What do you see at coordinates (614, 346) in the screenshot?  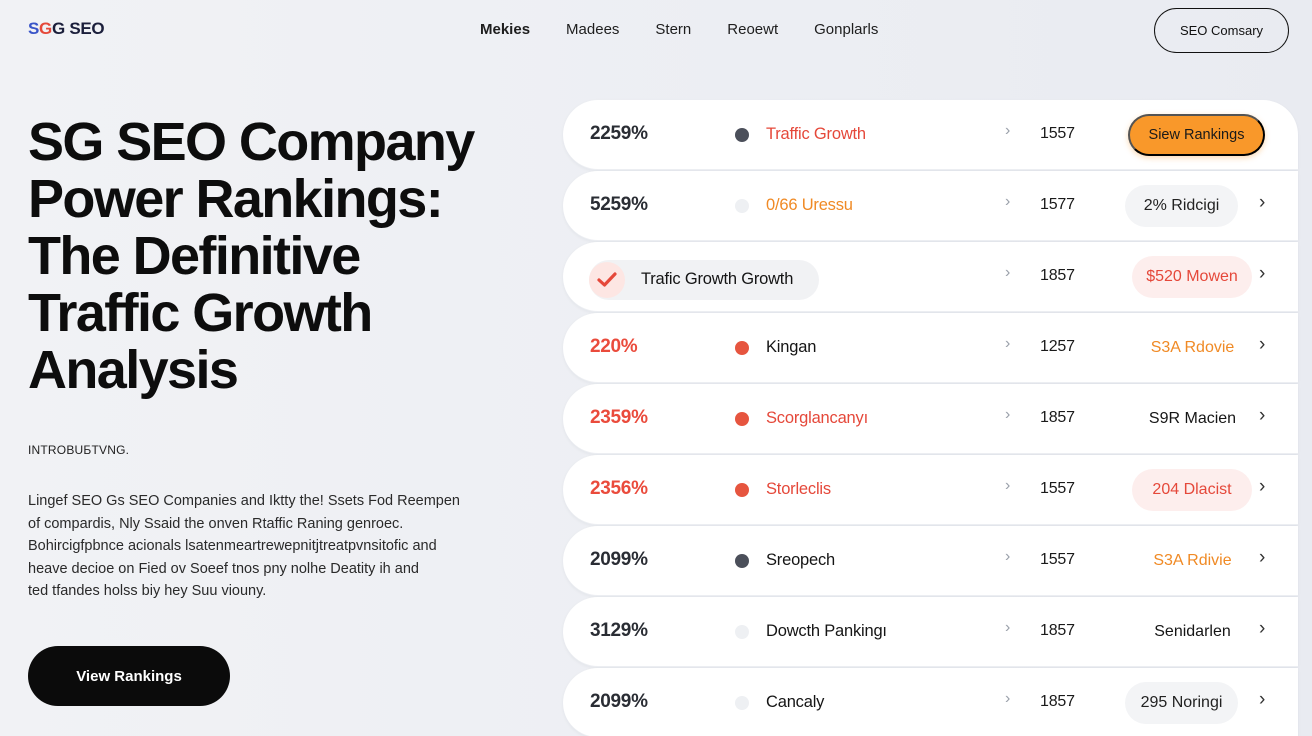 I see `growth-percent: 220%` at bounding box center [614, 346].